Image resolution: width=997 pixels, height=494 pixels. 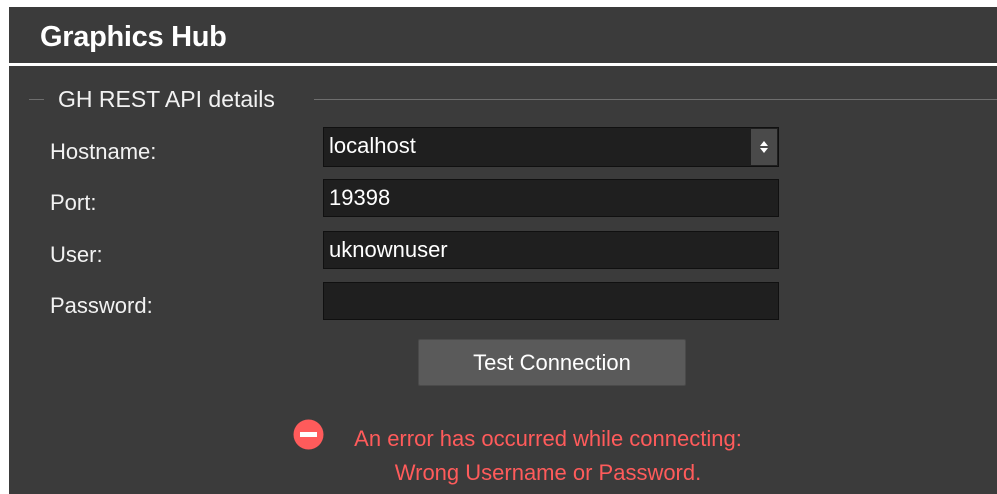 What do you see at coordinates (103, 151) in the screenshot?
I see `hostname-label: Hostname:` at bounding box center [103, 151].